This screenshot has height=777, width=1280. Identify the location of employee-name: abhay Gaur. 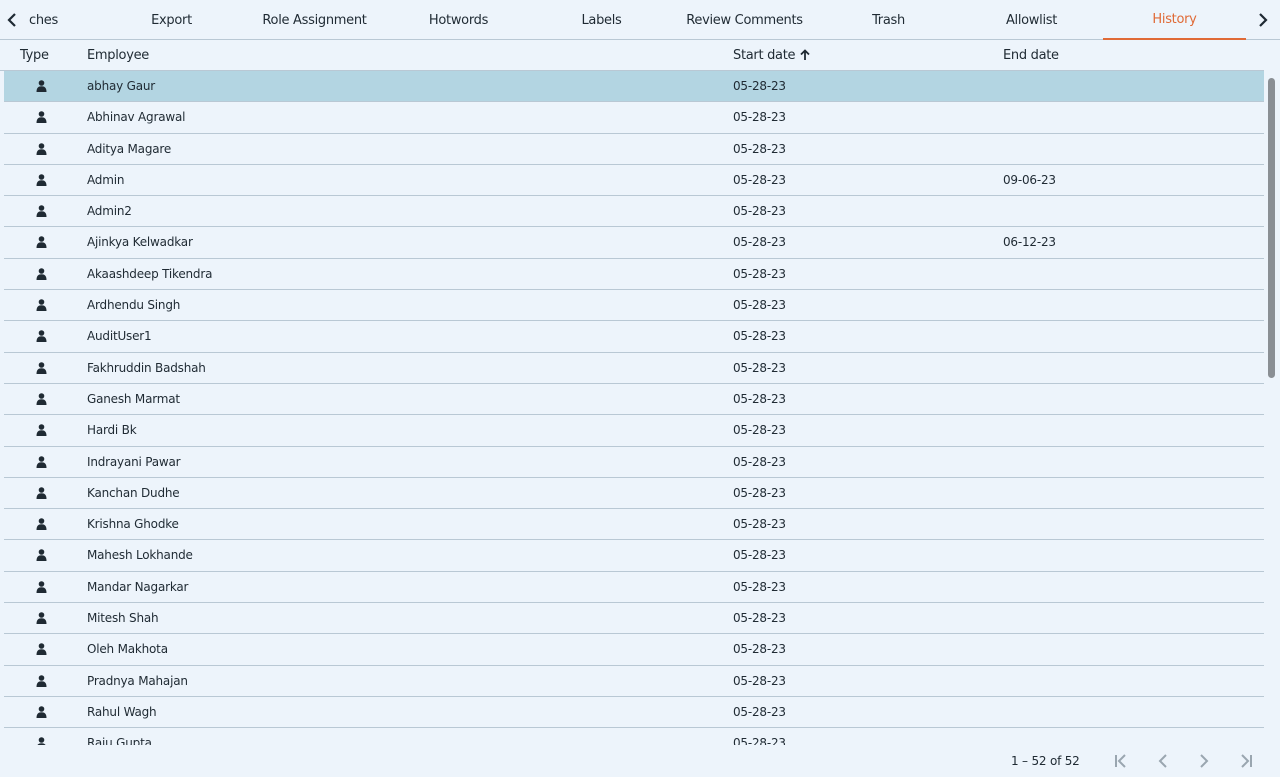
(121, 86).